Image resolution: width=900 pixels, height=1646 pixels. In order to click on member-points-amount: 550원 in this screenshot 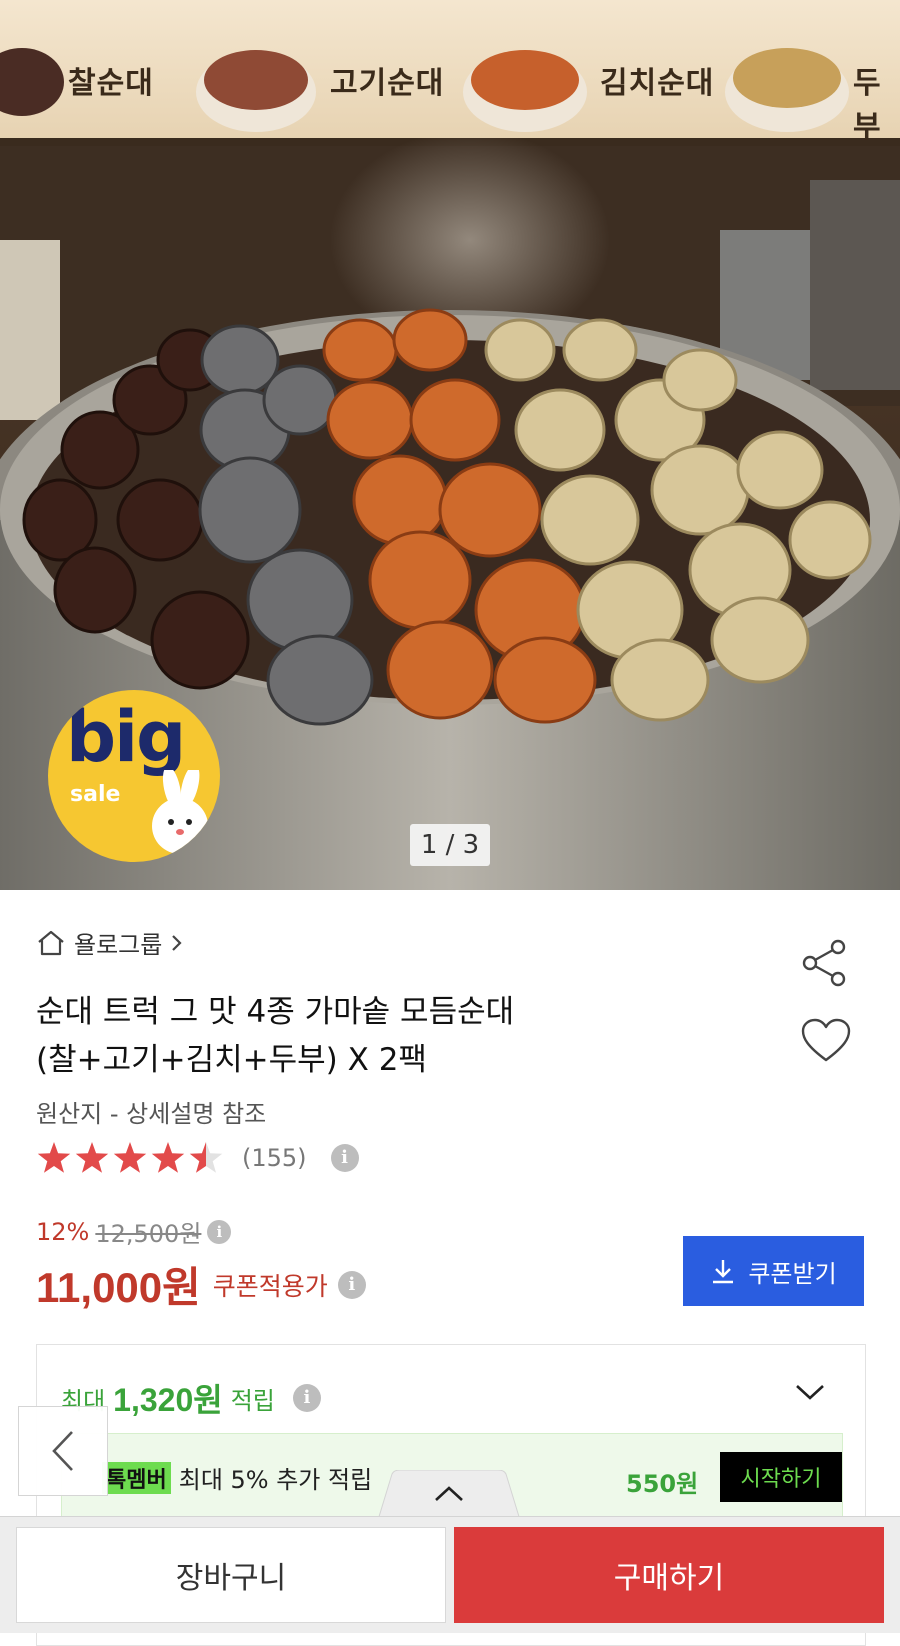, I will do `click(662, 1484)`.